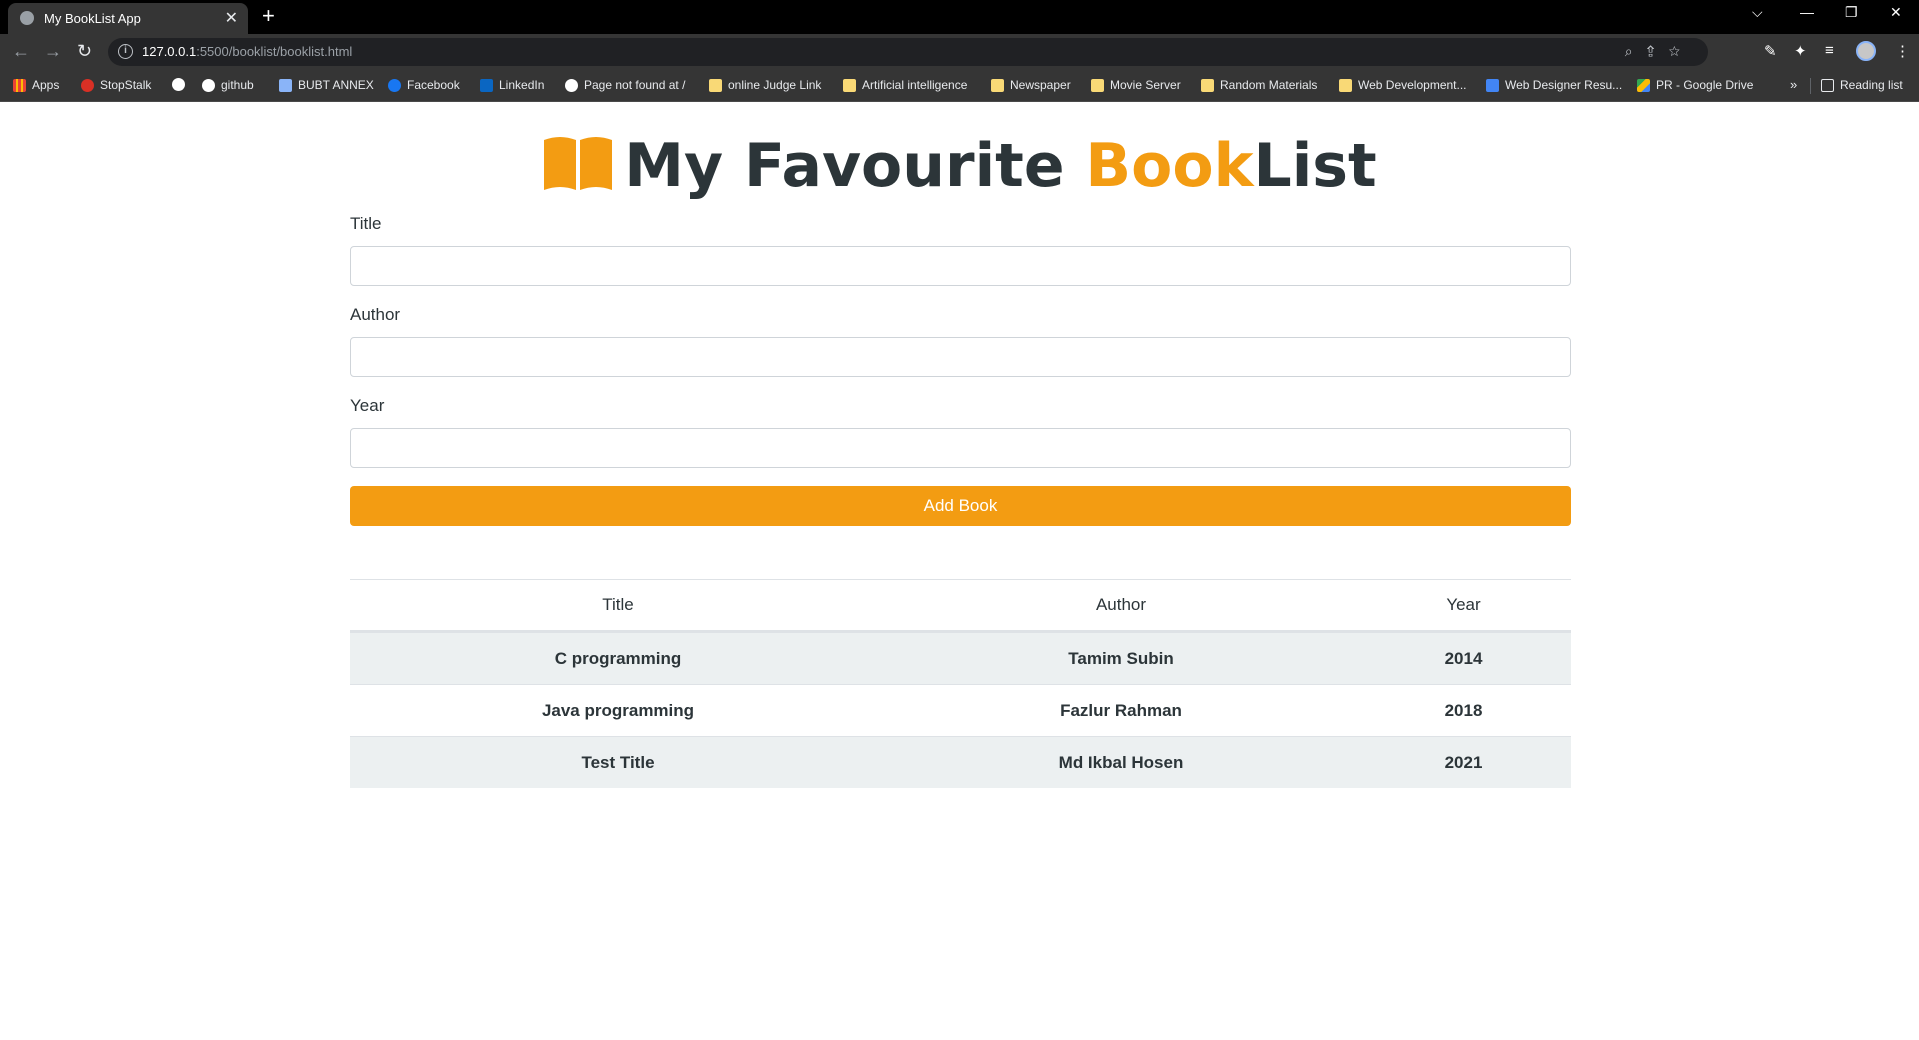  What do you see at coordinates (960, 710) in the screenshot?
I see `table-row: Java programming Fazlur Rahman 2018` at bounding box center [960, 710].